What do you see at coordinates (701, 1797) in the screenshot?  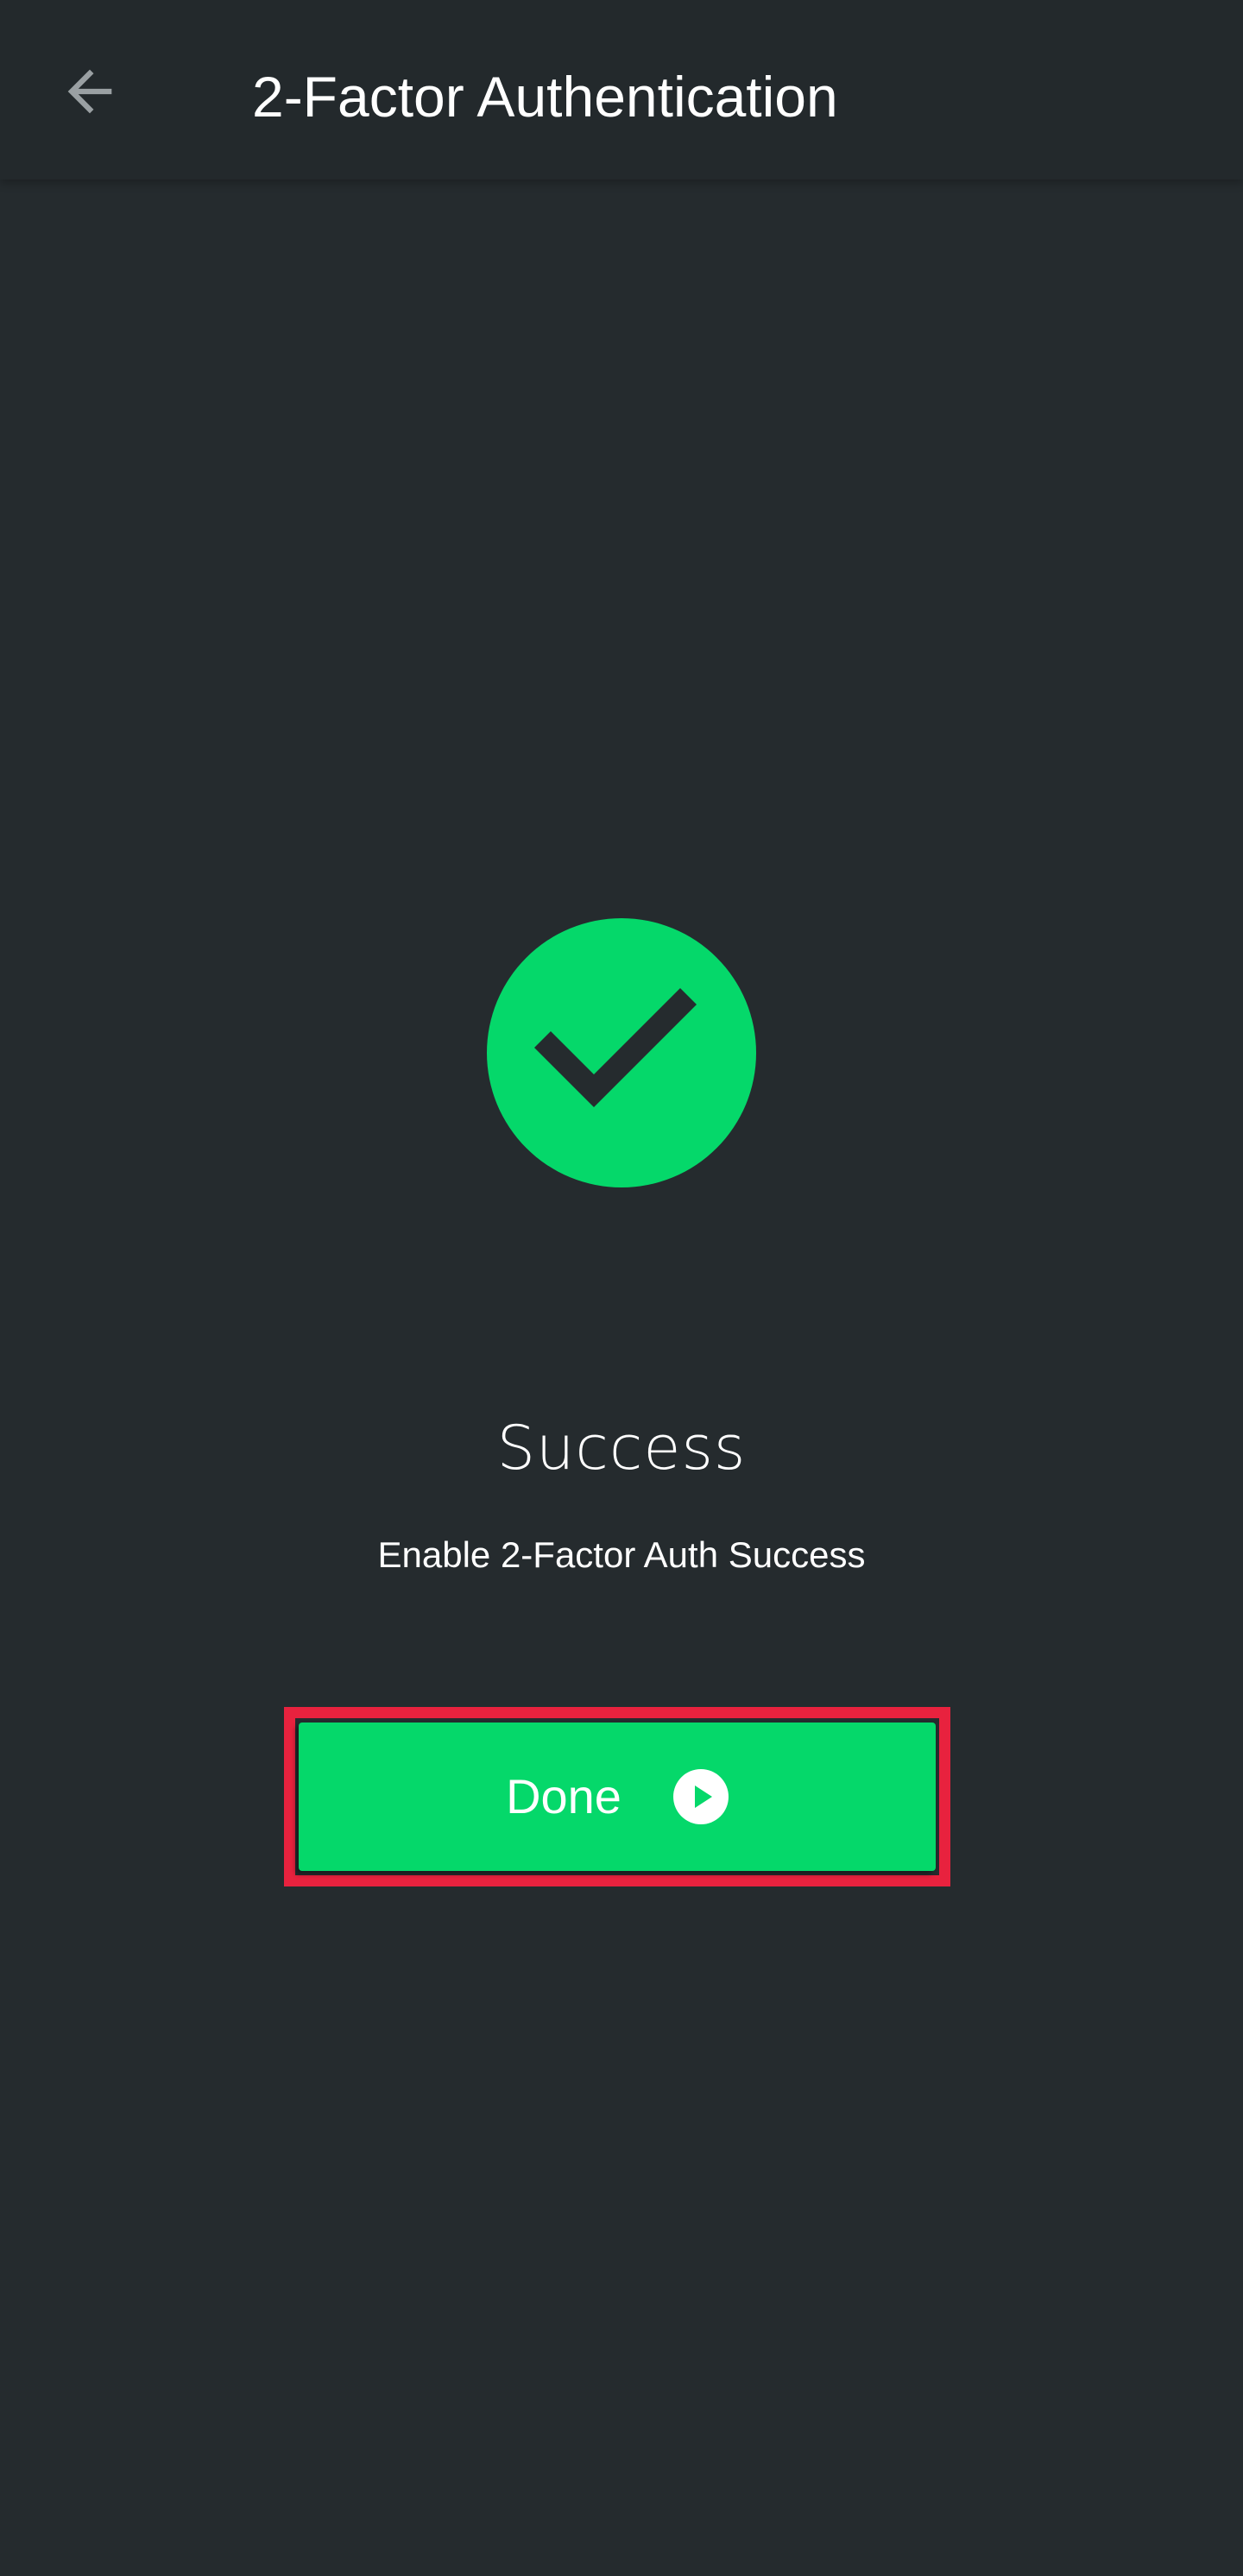 I see `play-circle-icon` at bounding box center [701, 1797].